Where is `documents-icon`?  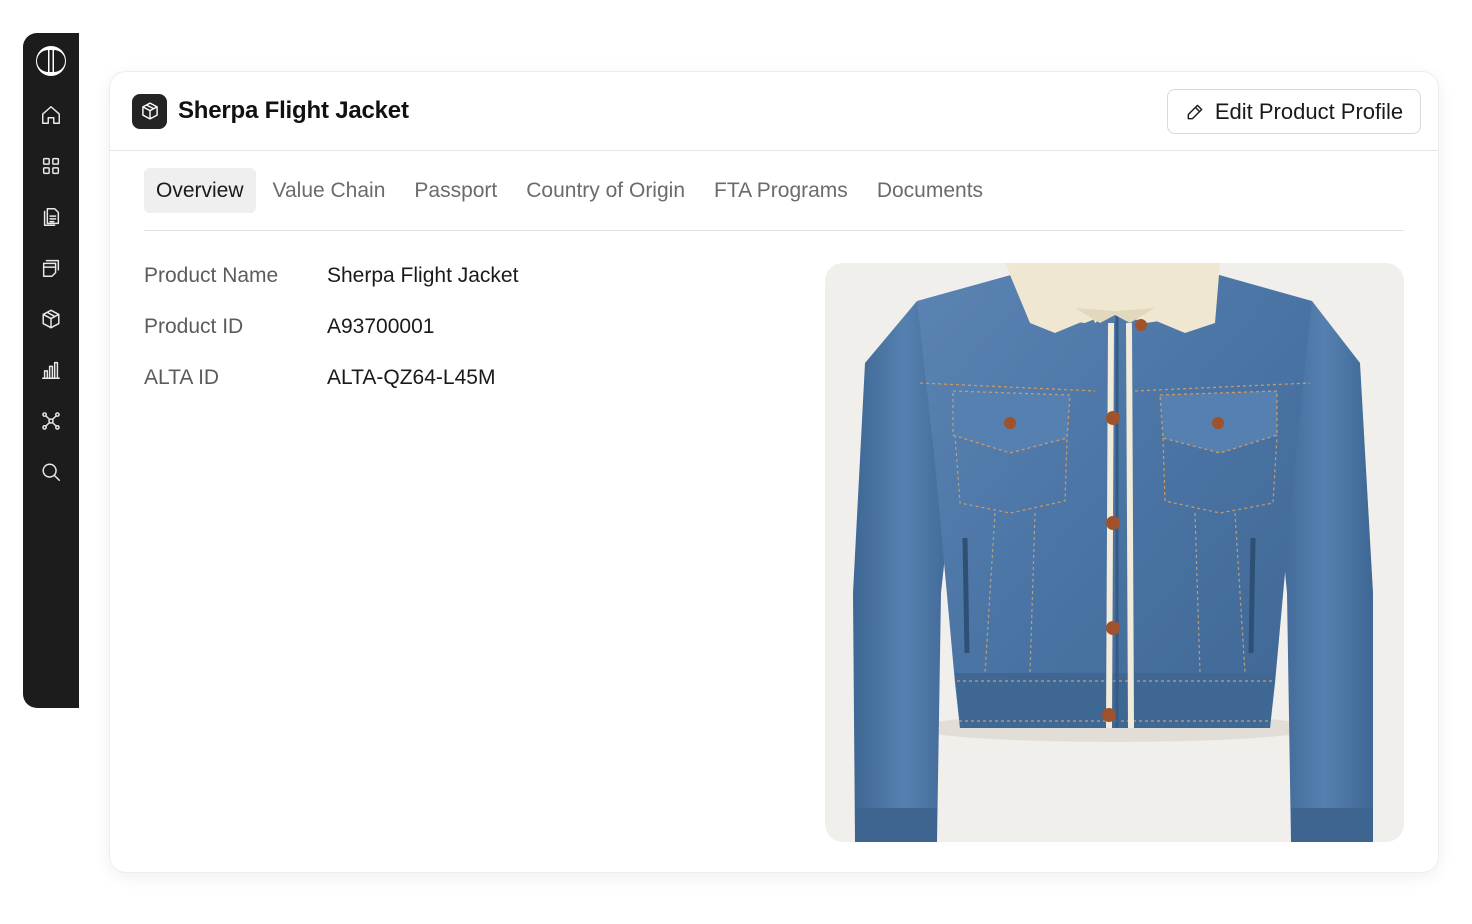 documents-icon is located at coordinates (51, 217).